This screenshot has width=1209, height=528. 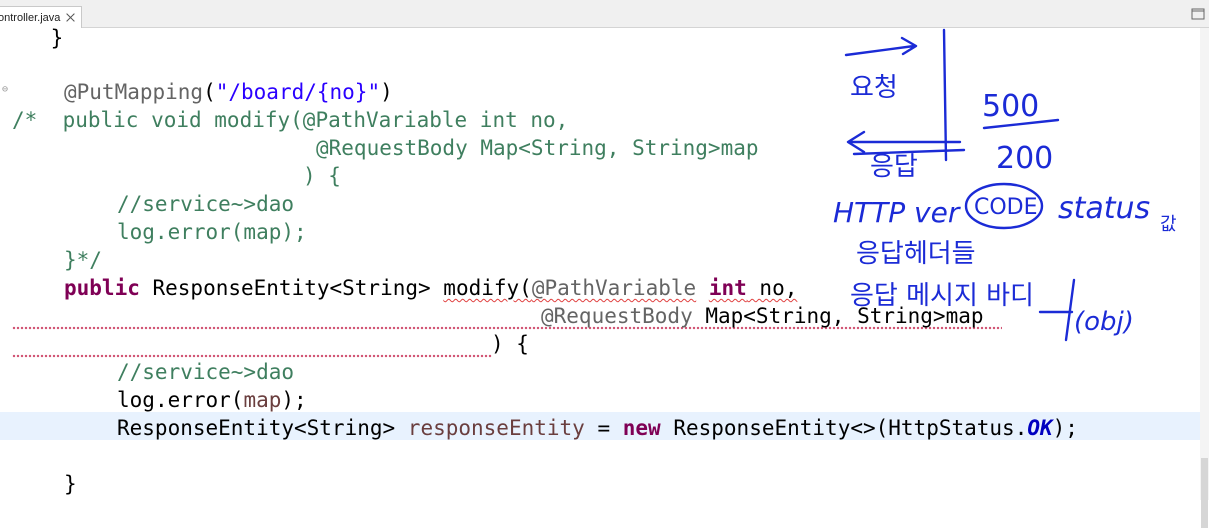 What do you see at coordinates (212, 232) in the screenshot?
I see `code-line-8: log.error(map);` at bounding box center [212, 232].